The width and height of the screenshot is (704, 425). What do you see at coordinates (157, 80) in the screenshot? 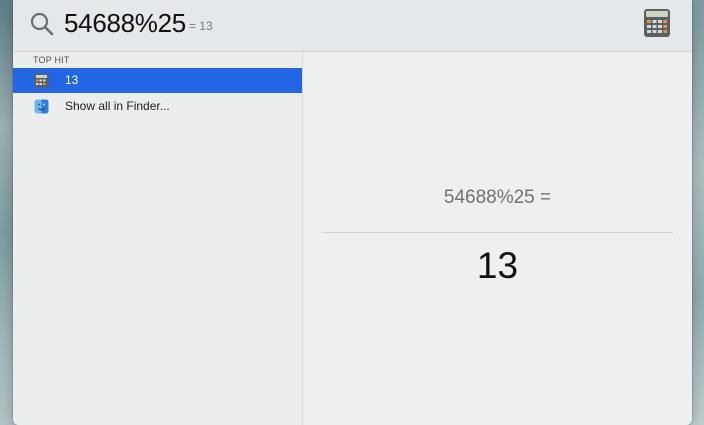
I see `result-item-top-hit: 13` at bounding box center [157, 80].